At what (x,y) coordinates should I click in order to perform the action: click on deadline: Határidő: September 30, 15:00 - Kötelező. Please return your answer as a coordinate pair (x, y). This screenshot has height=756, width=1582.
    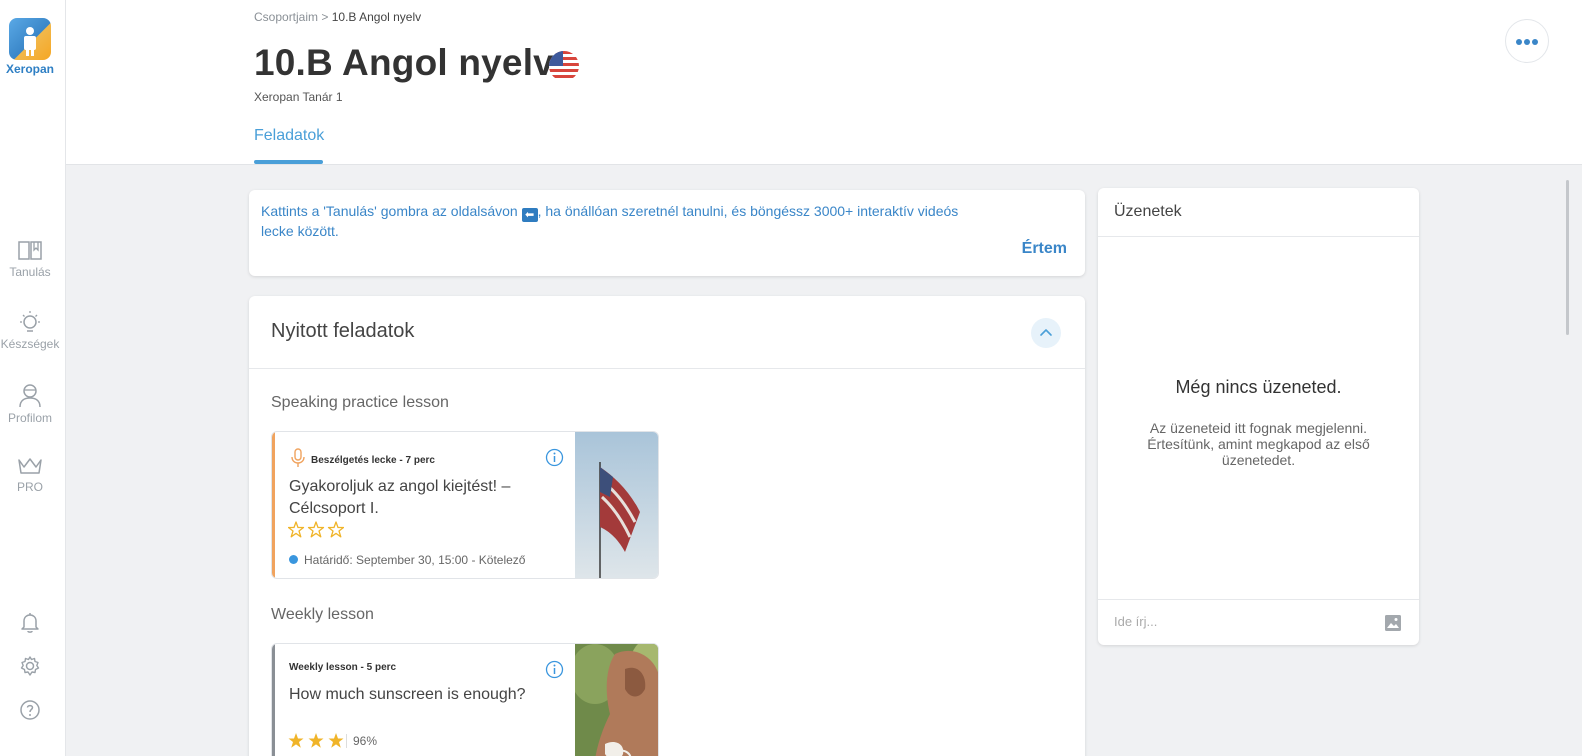
    Looking at the image, I should click on (407, 560).